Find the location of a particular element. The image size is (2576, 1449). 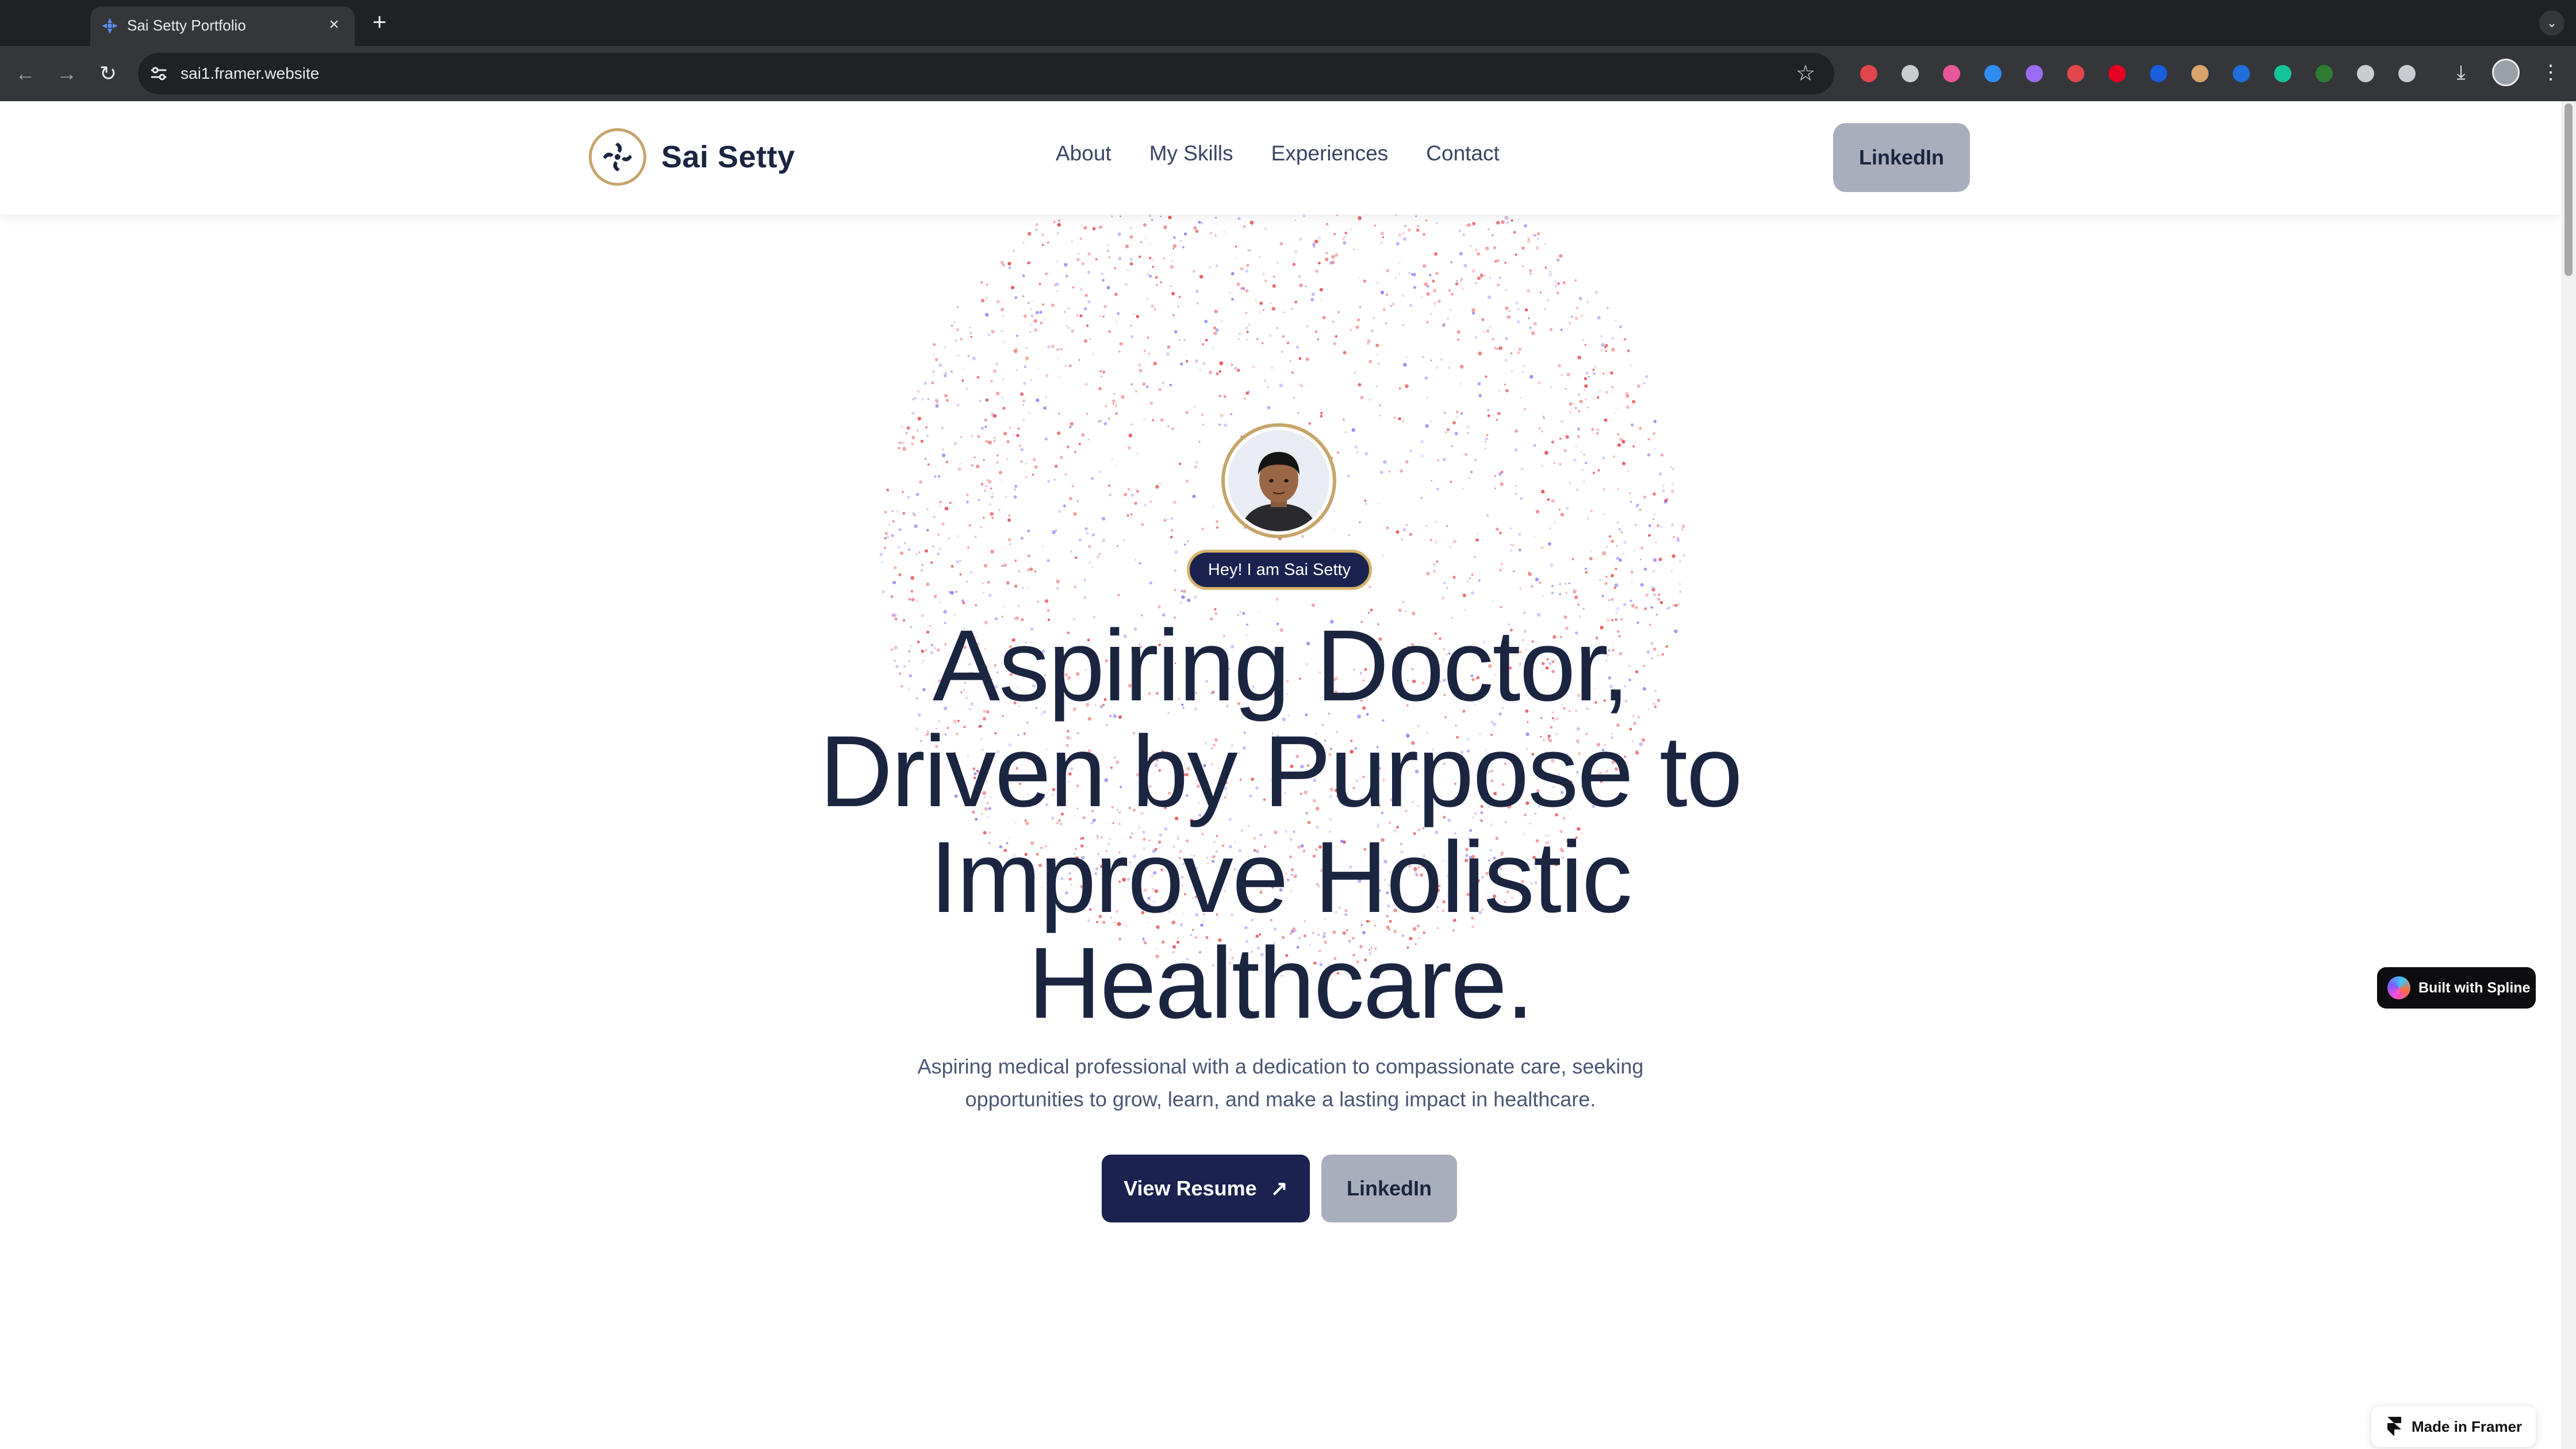

ext-p-icon is located at coordinates (2241, 73).